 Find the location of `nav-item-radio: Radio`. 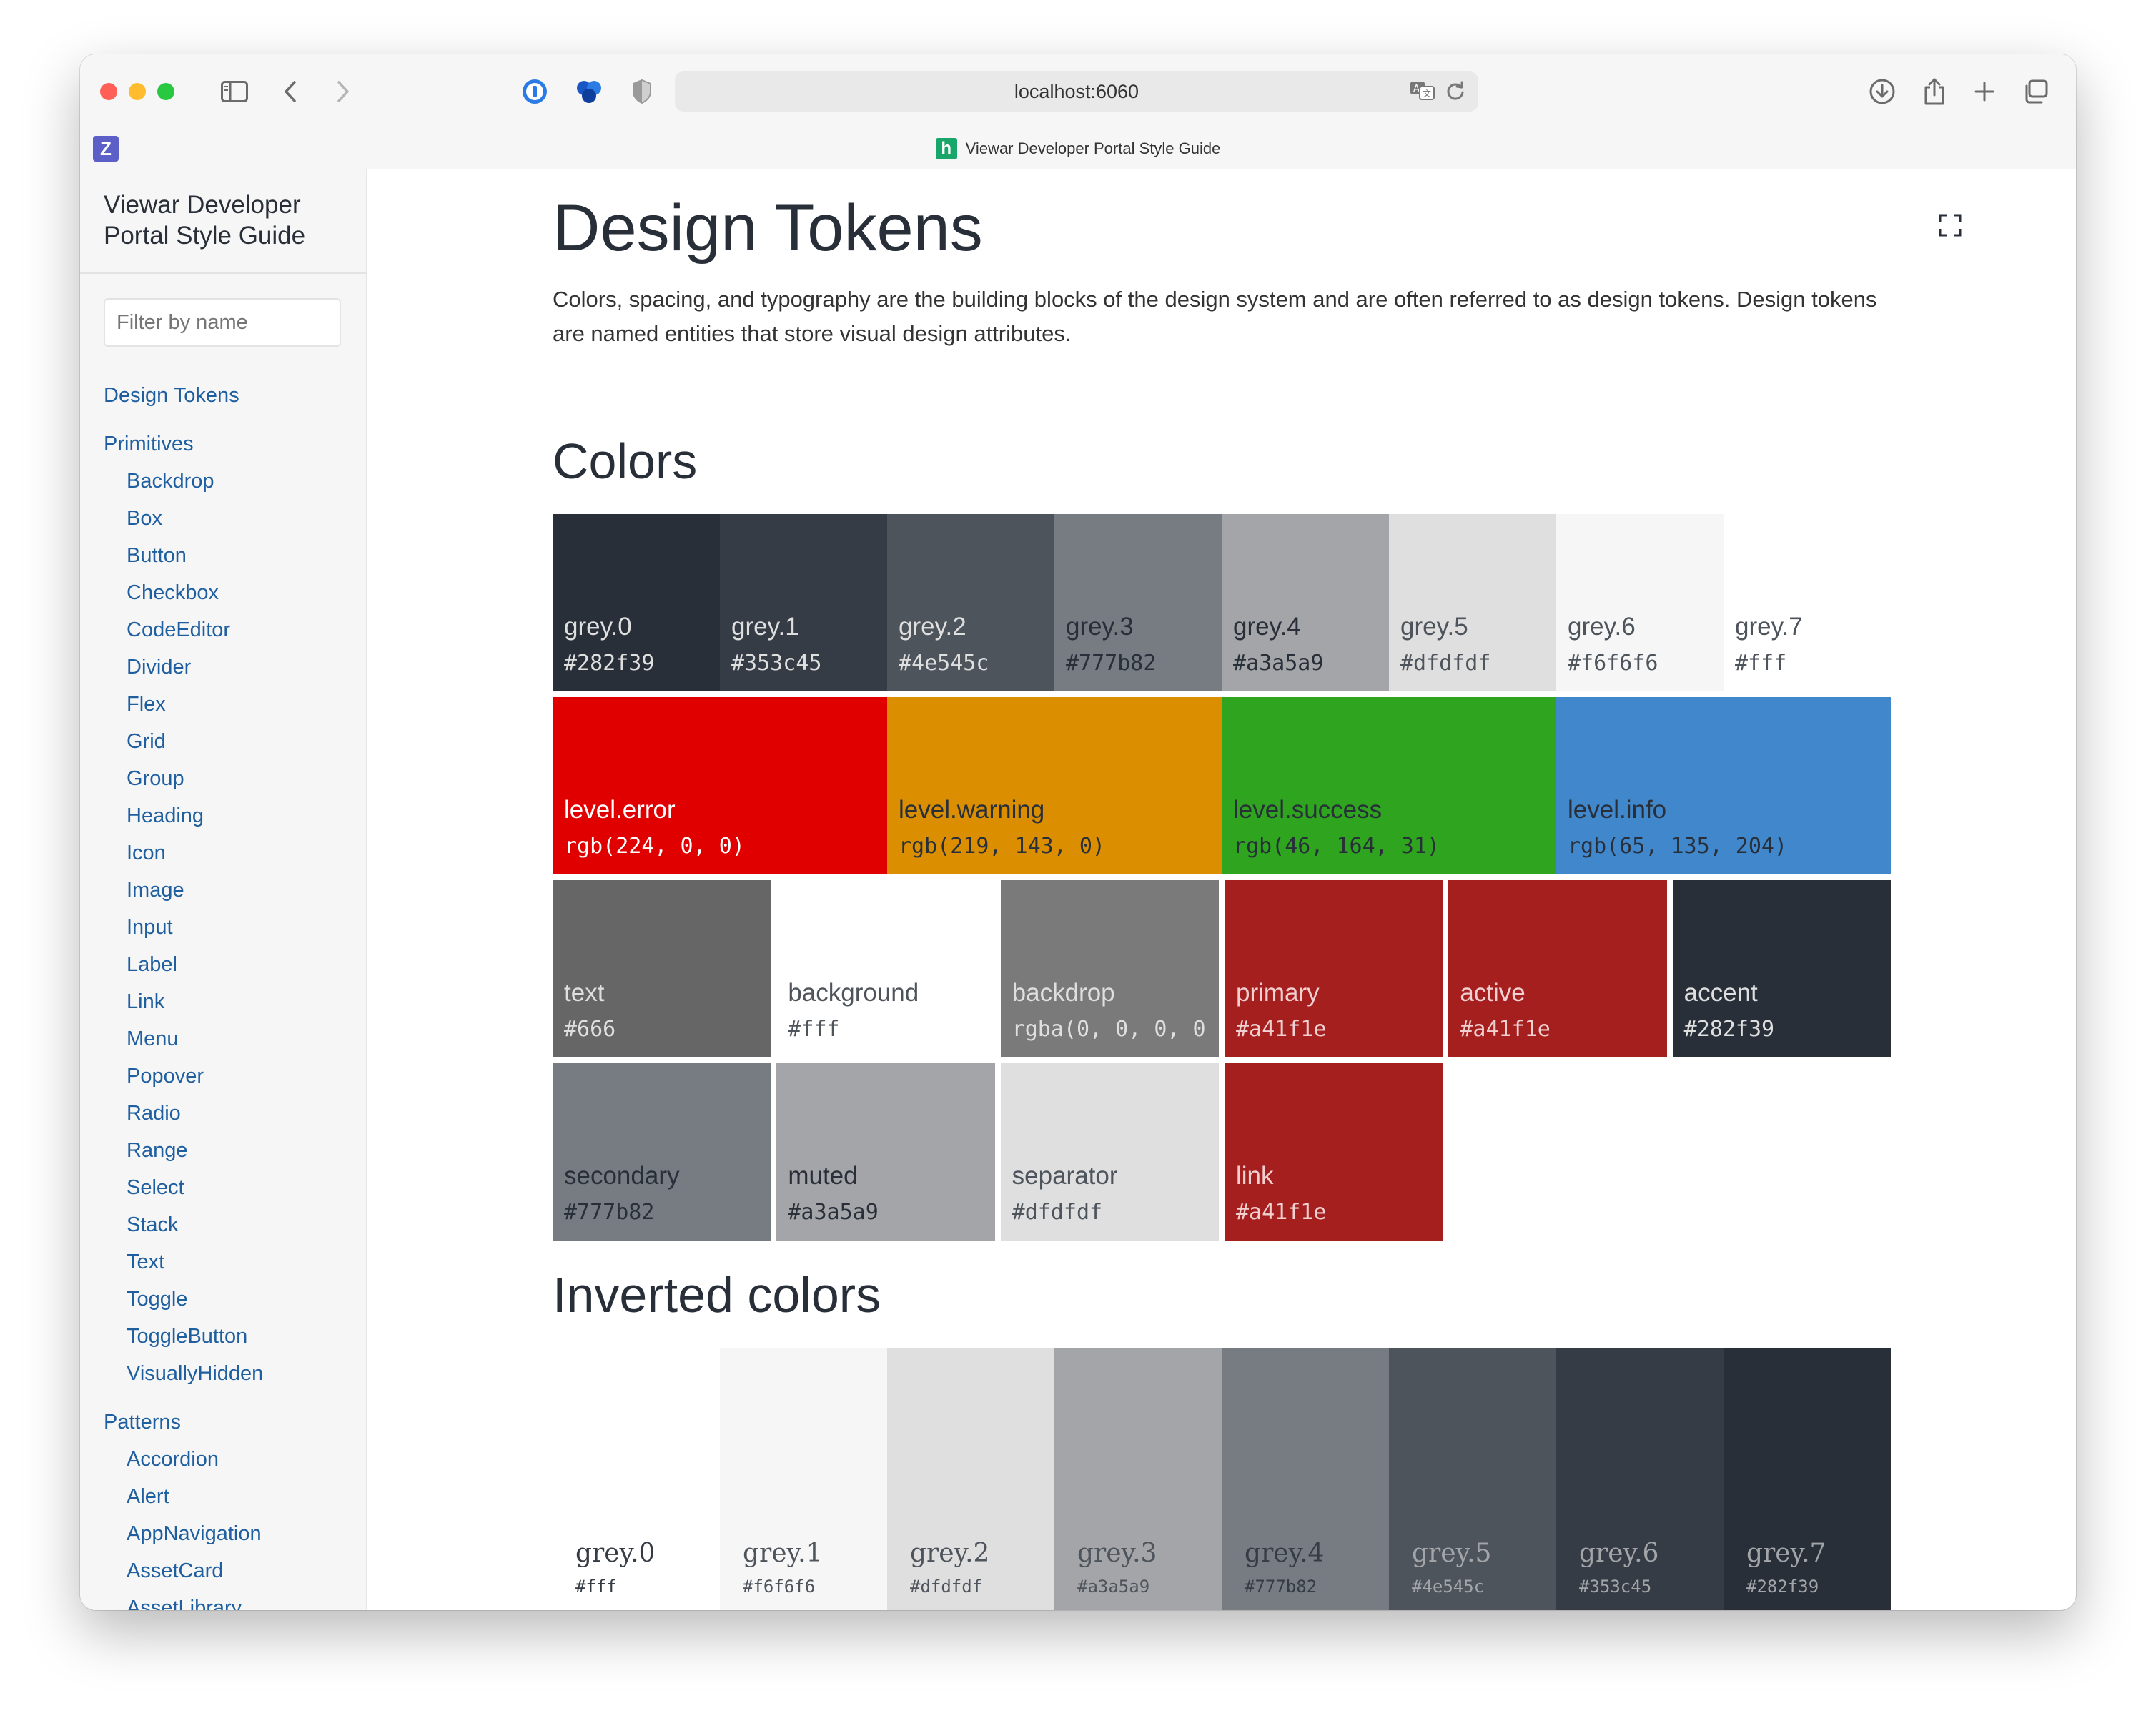

nav-item-radio: Radio is located at coordinates (223, 1113).